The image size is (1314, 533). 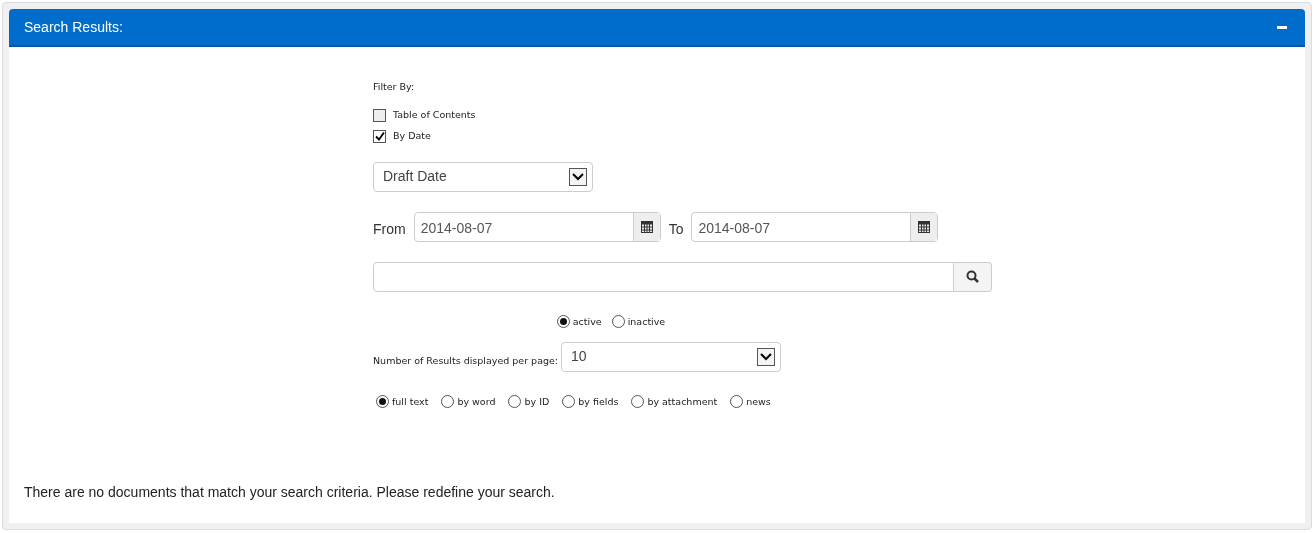 I want to click on search-button, so click(x=973, y=276).